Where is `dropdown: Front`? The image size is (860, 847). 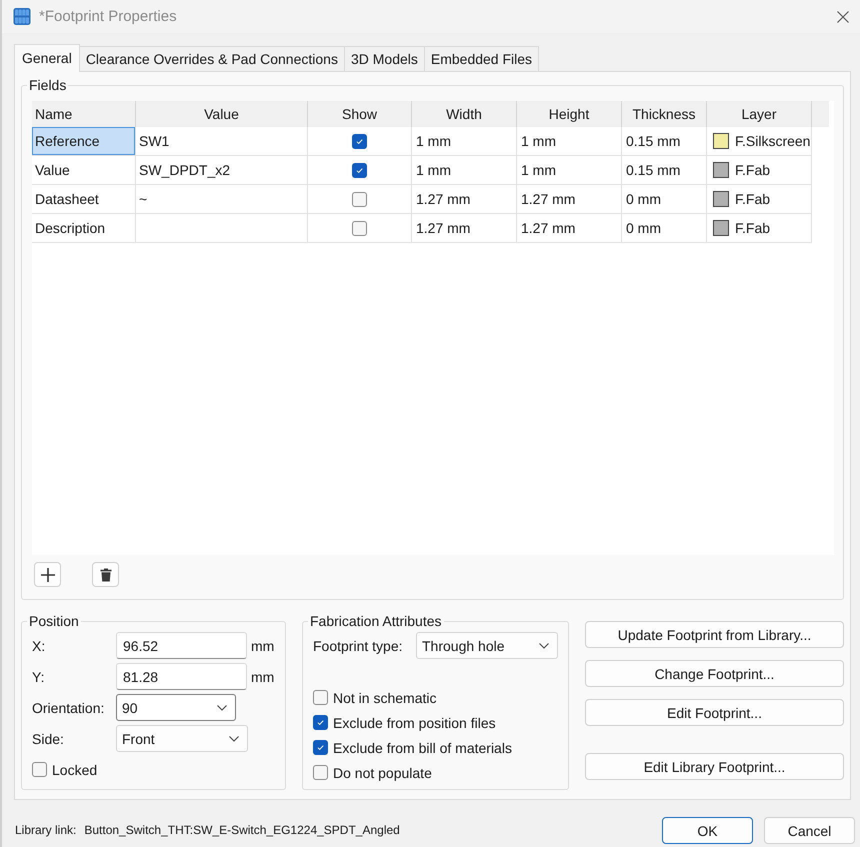
dropdown: Front is located at coordinates (182, 738).